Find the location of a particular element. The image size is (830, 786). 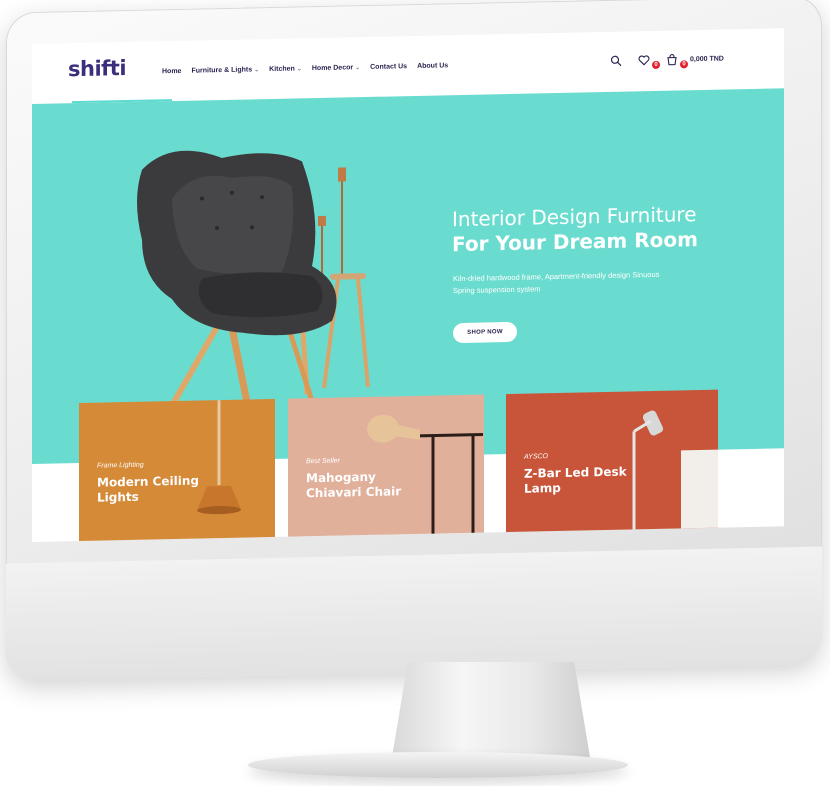

nav-item-home-decor: Home Decor ⌄ is located at coordinates (336, 68).